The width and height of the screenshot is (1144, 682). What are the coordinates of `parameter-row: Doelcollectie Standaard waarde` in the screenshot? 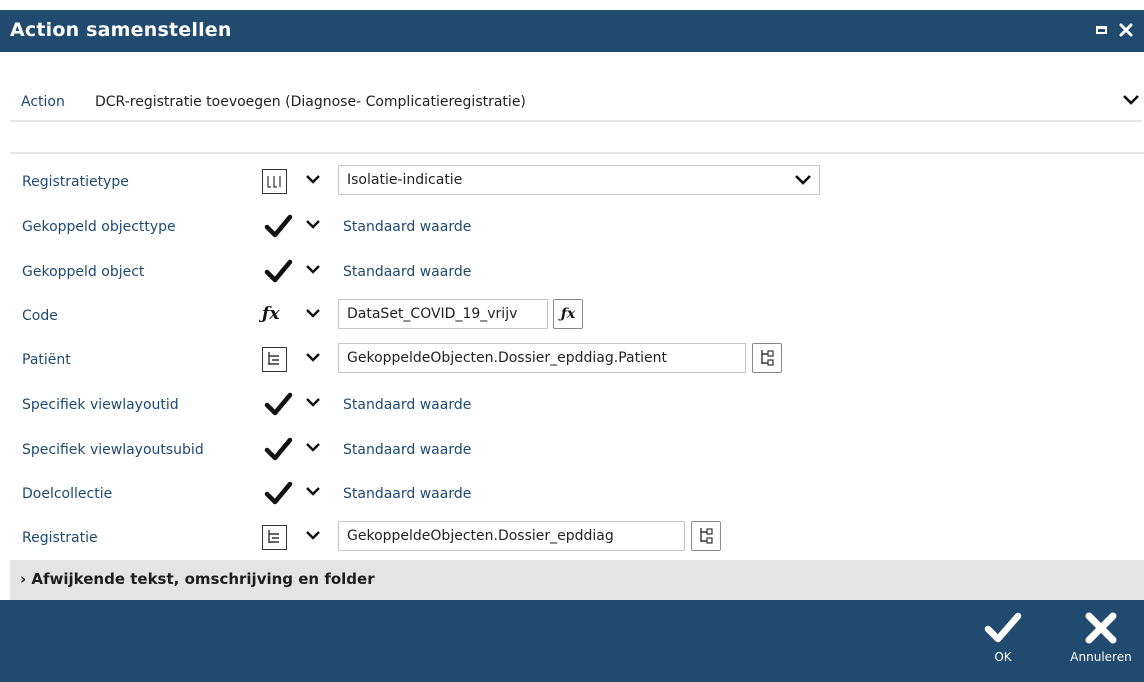 It's located at (572, 493).